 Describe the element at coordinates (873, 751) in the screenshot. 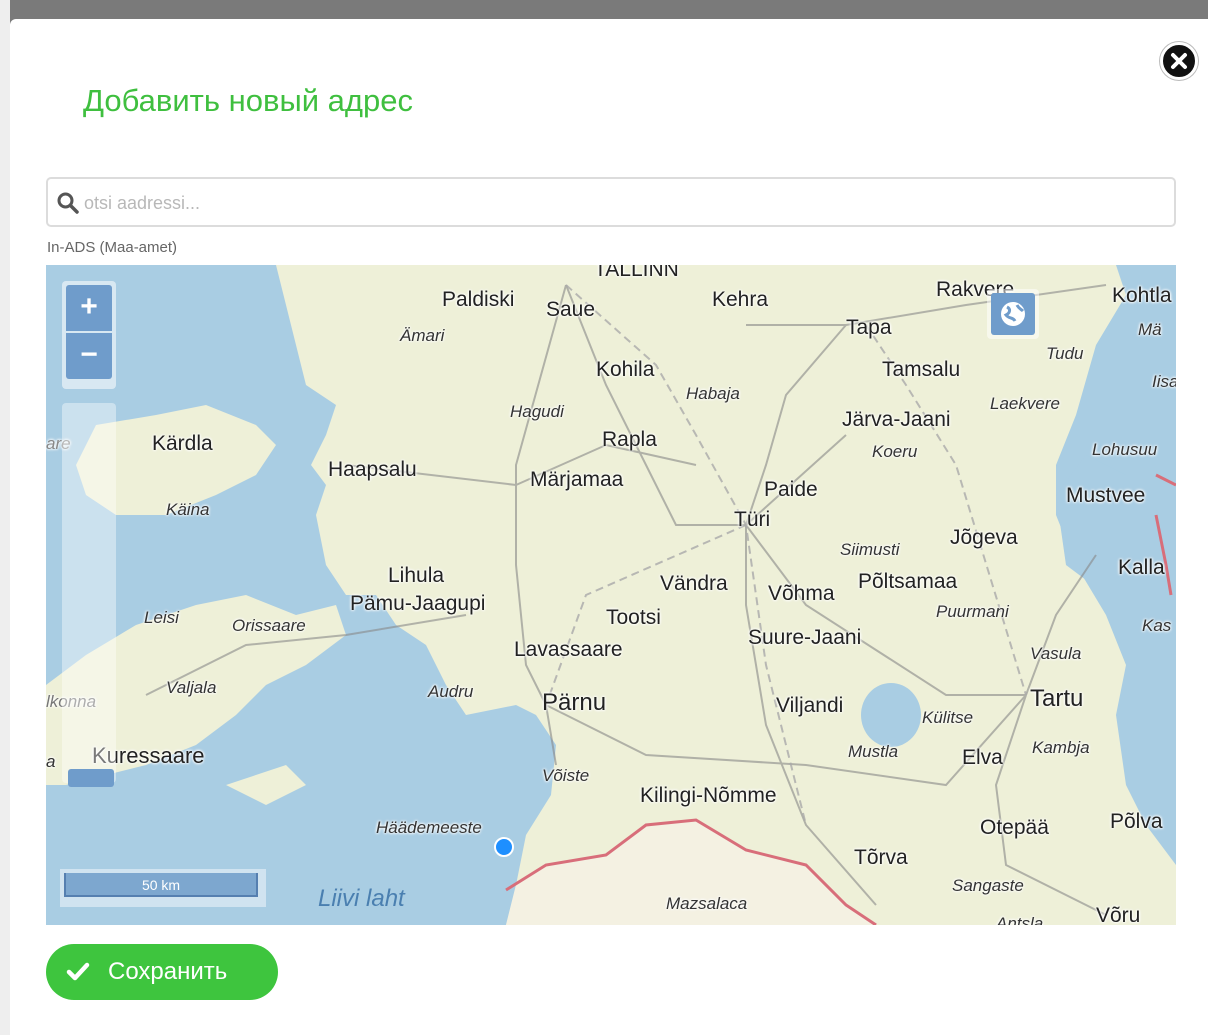

I see `place-label: Mustla` at that location.